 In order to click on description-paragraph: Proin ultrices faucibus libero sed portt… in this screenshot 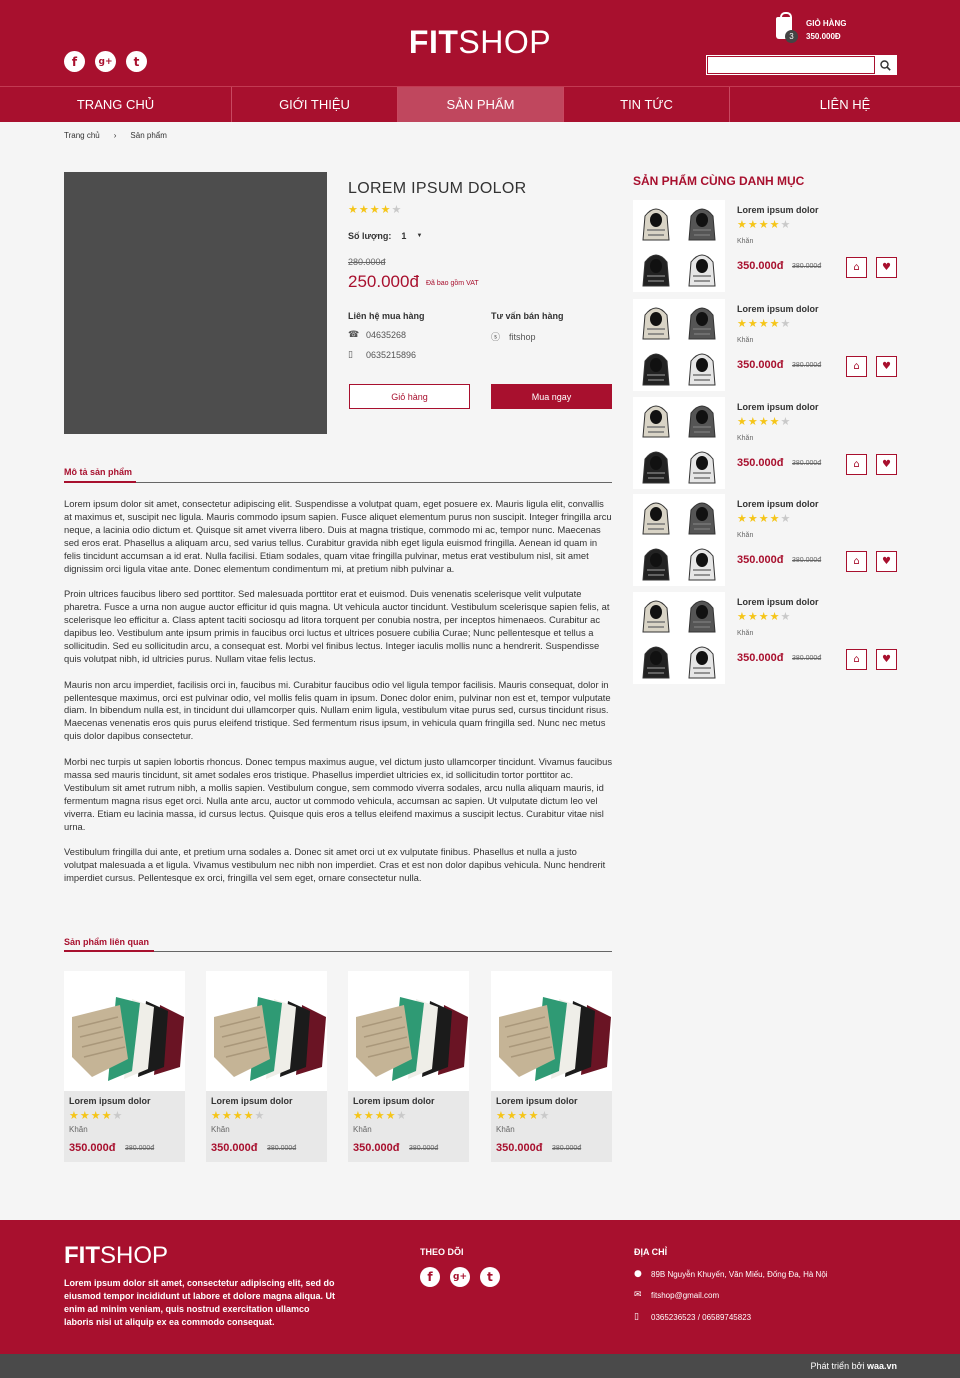, I will do `click(337, 626)`.